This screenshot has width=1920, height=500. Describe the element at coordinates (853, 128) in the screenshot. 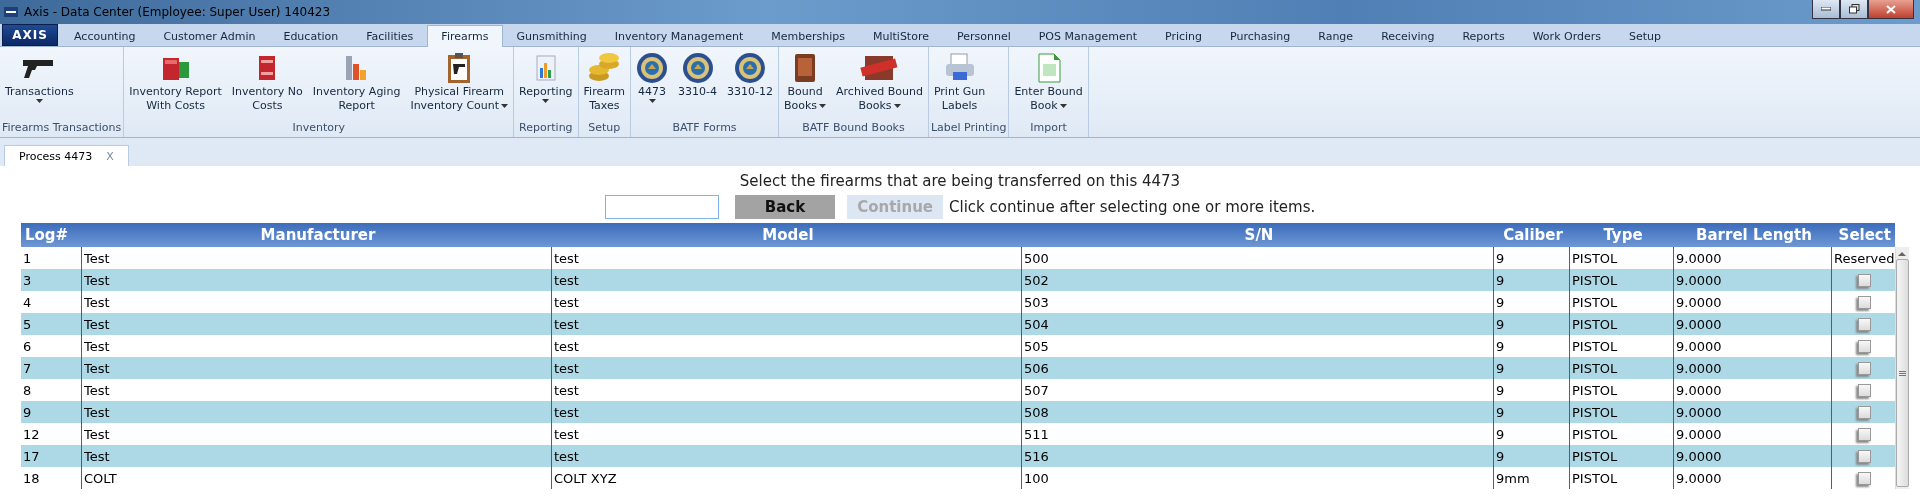

I see `group-title: BATF Bound Books` at that location.